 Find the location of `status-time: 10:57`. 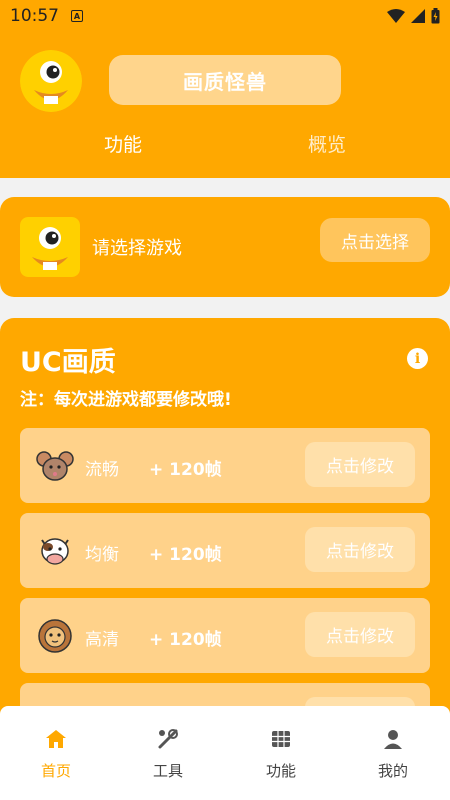

status-time: 10:57 is located at coordinates (34, 16).